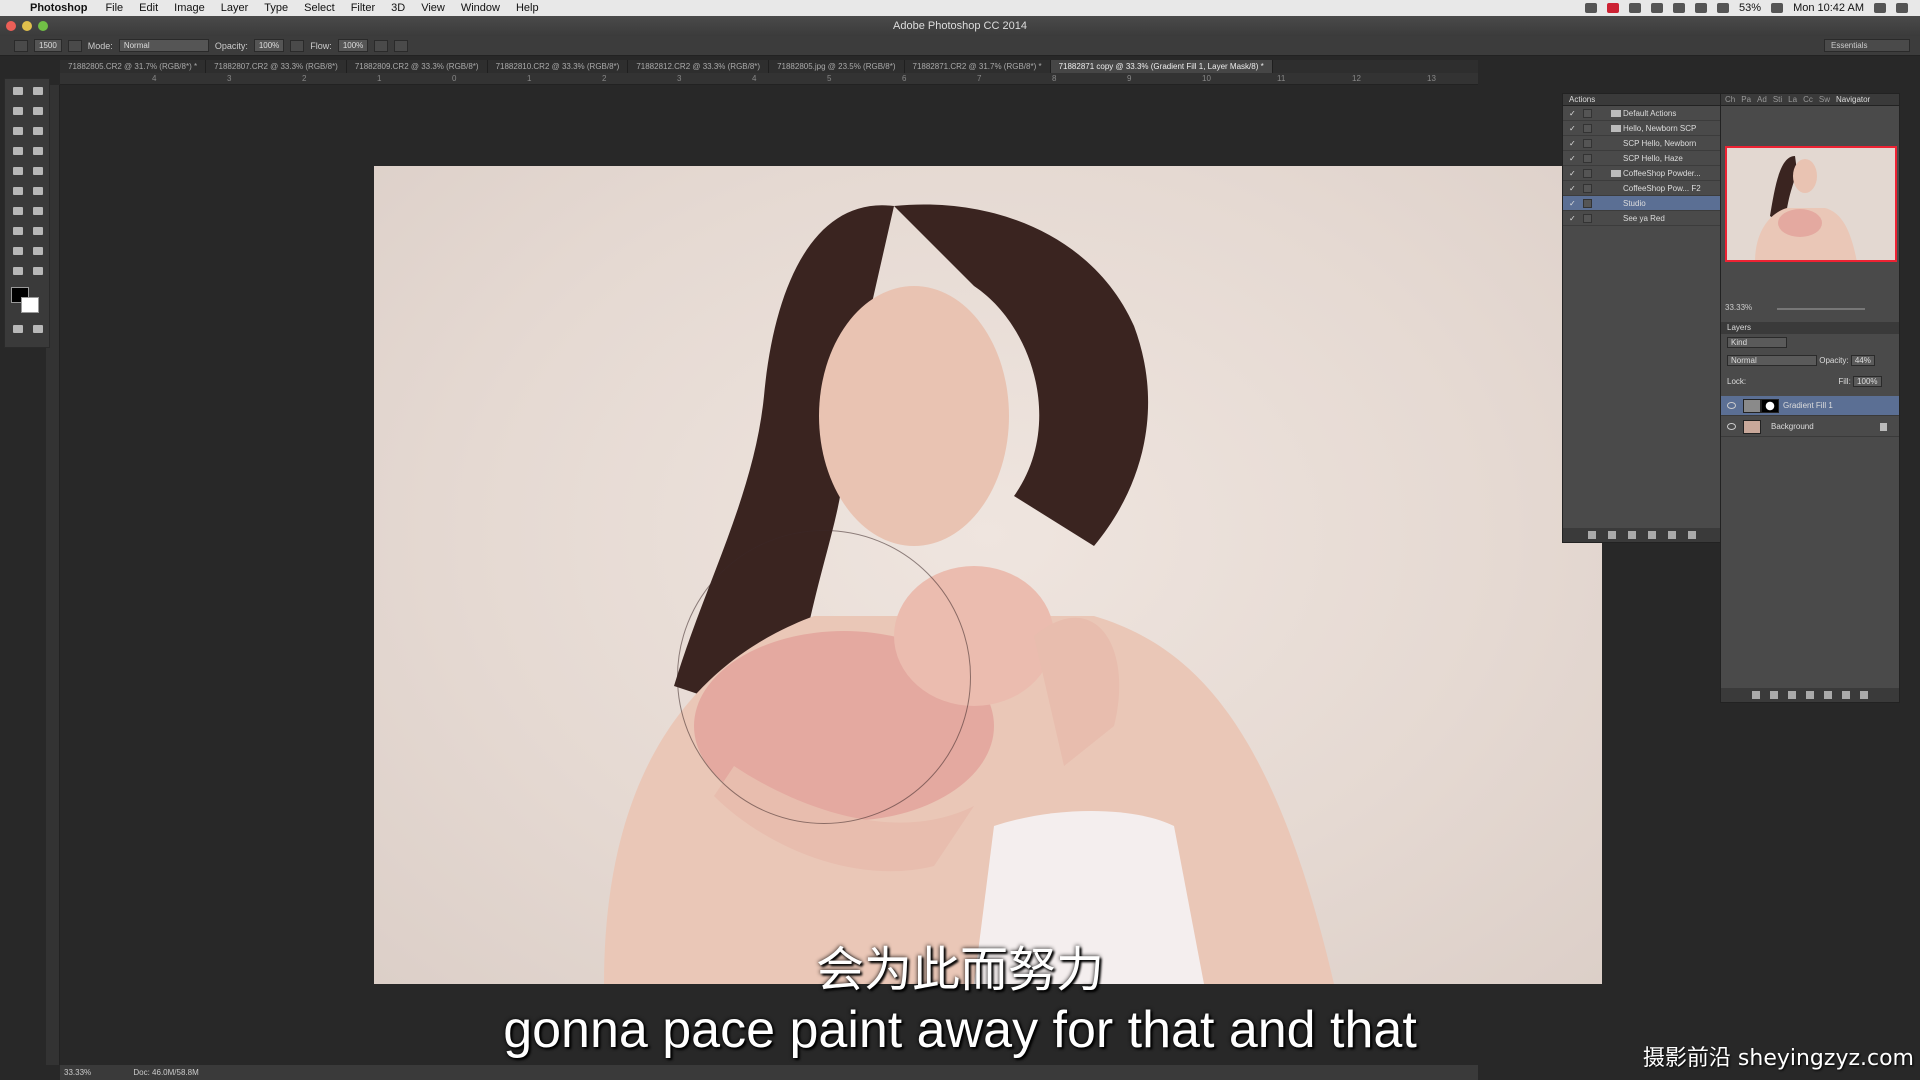  What do you see at coordinates (30, 305) in the screenshot?
I see `background-color-swatch` at bounding box center [30, 305].